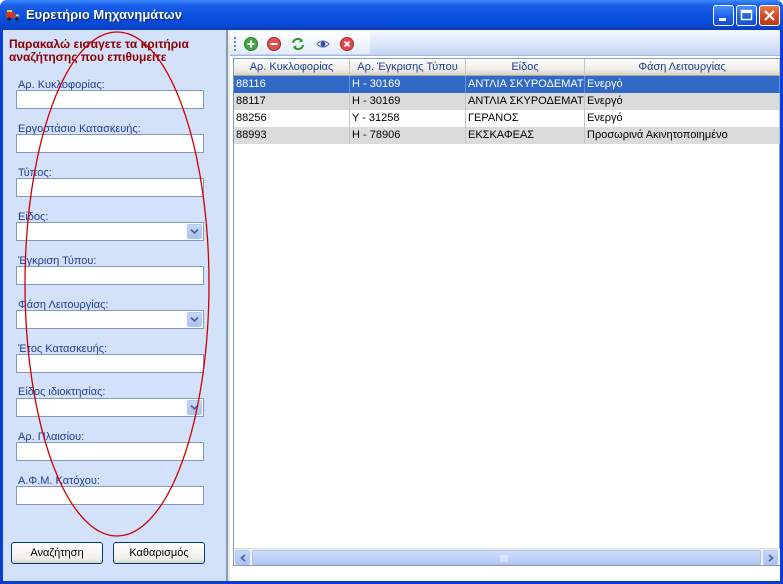 The height and width of the screenshot is (584, 783). Describe the element at coordinates (722, 19) in the screenshot. I see `minimize-icon` at that location.